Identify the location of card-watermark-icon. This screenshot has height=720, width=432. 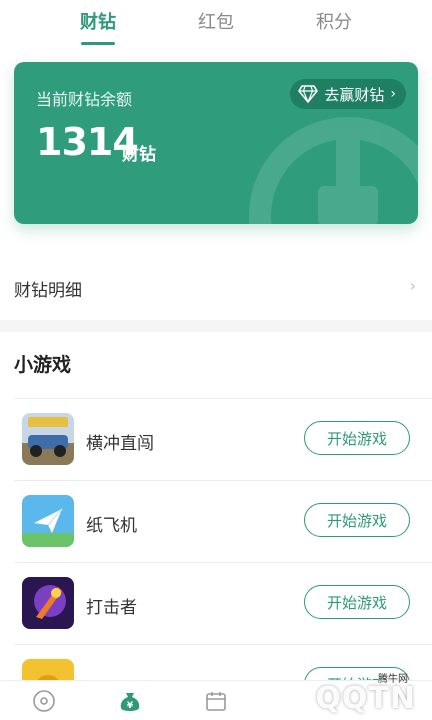
(333, 170).